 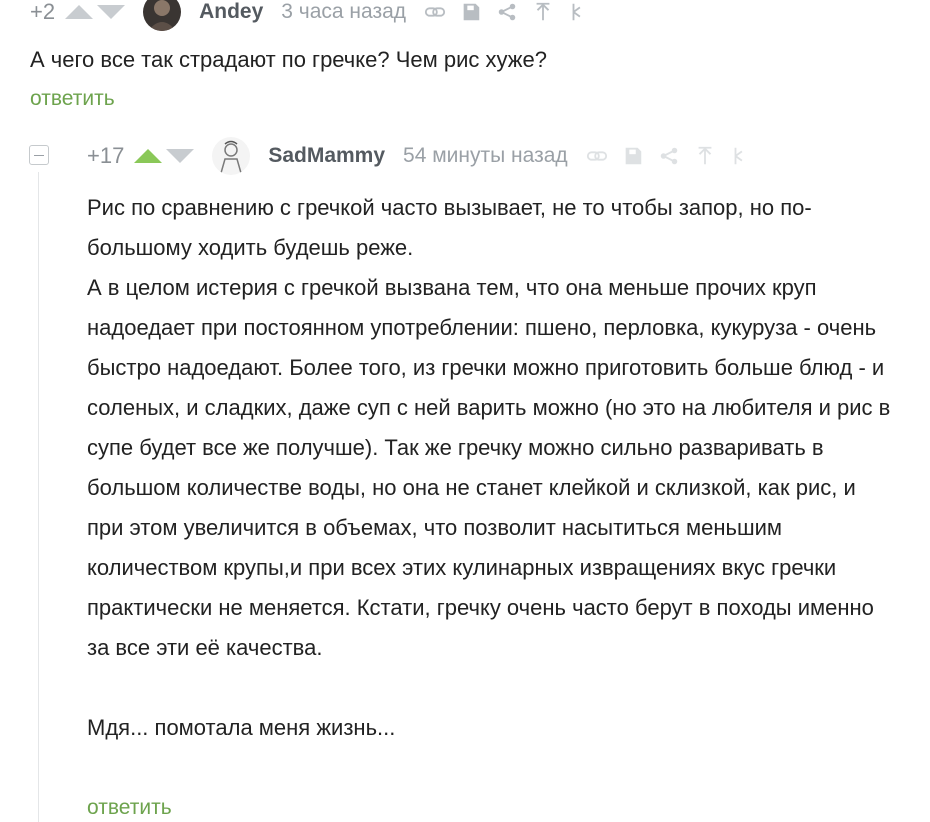 What do you see at coordinates (231, 12) in the screenshot?
I see `comment-author: Andey` at bounding box center [231, 12].